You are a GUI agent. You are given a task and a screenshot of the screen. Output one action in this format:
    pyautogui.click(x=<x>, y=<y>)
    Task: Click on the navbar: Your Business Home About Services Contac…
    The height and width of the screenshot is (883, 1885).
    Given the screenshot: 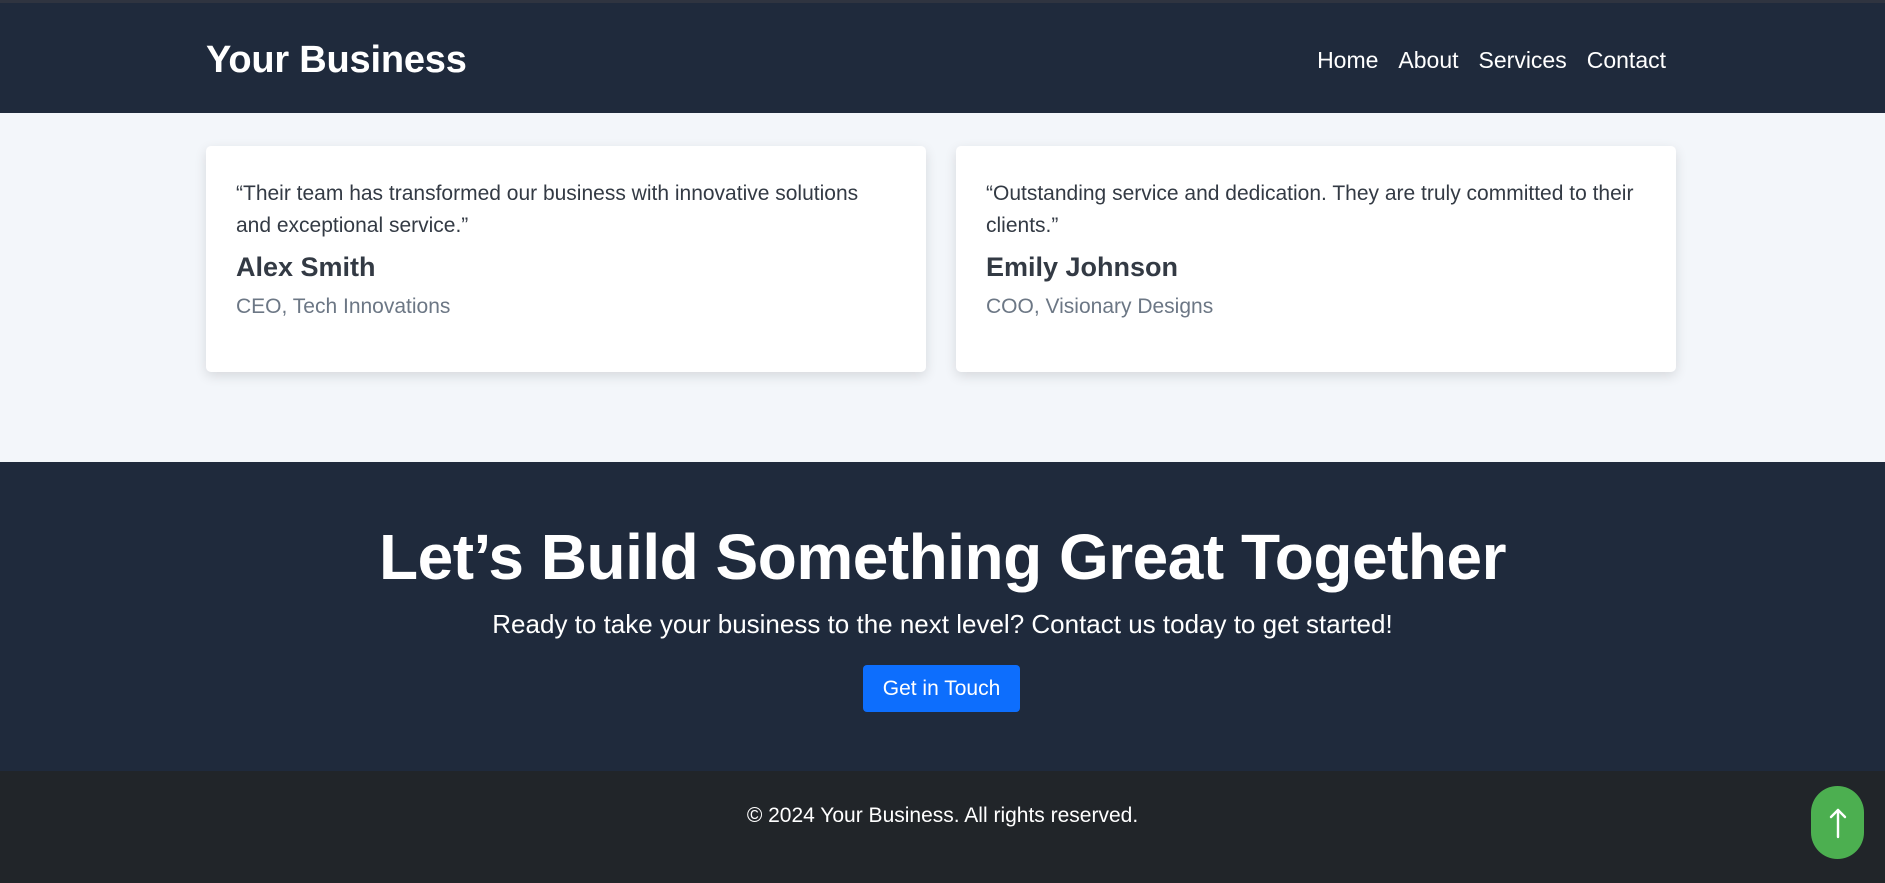 What is the action you would take?
    pyautogui.click(x=942, y=56)
    